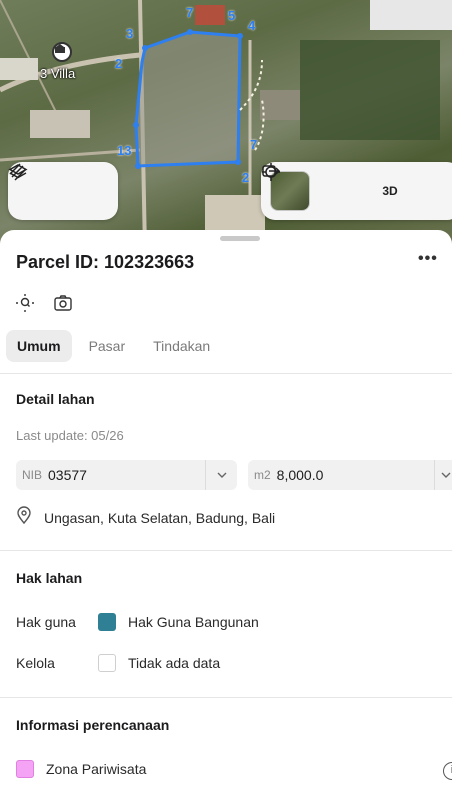 This screenshot has height=804, width=452. Describe the element at coordinates (262, 475) in the screenshot. I see `area-prefix: m2` at that location.